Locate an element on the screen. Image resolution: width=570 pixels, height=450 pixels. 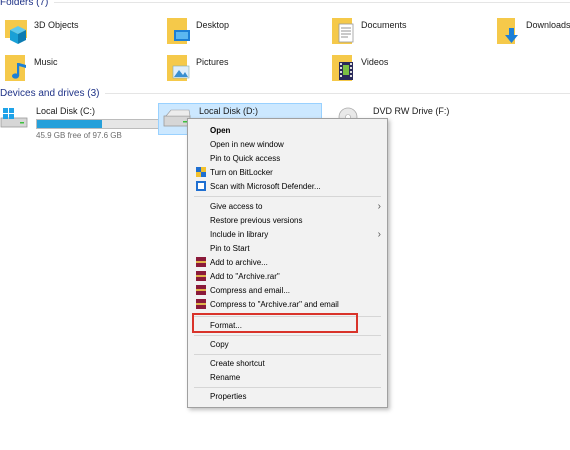
drive-name: Local Disk (C:) is located at coordinates (66, 111).